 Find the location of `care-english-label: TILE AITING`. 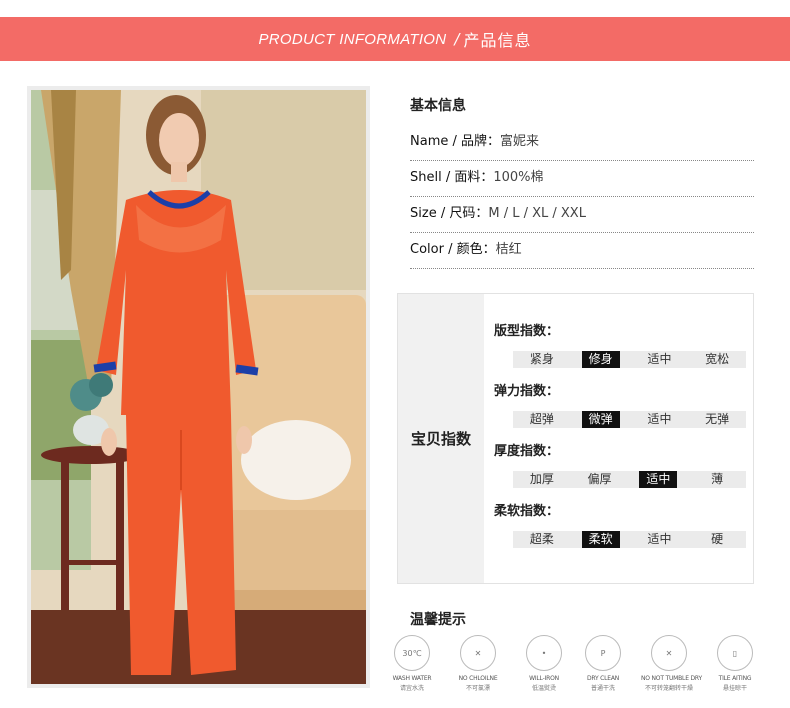

care-english-label: TILE AITING is located at coordinates (735, 678).